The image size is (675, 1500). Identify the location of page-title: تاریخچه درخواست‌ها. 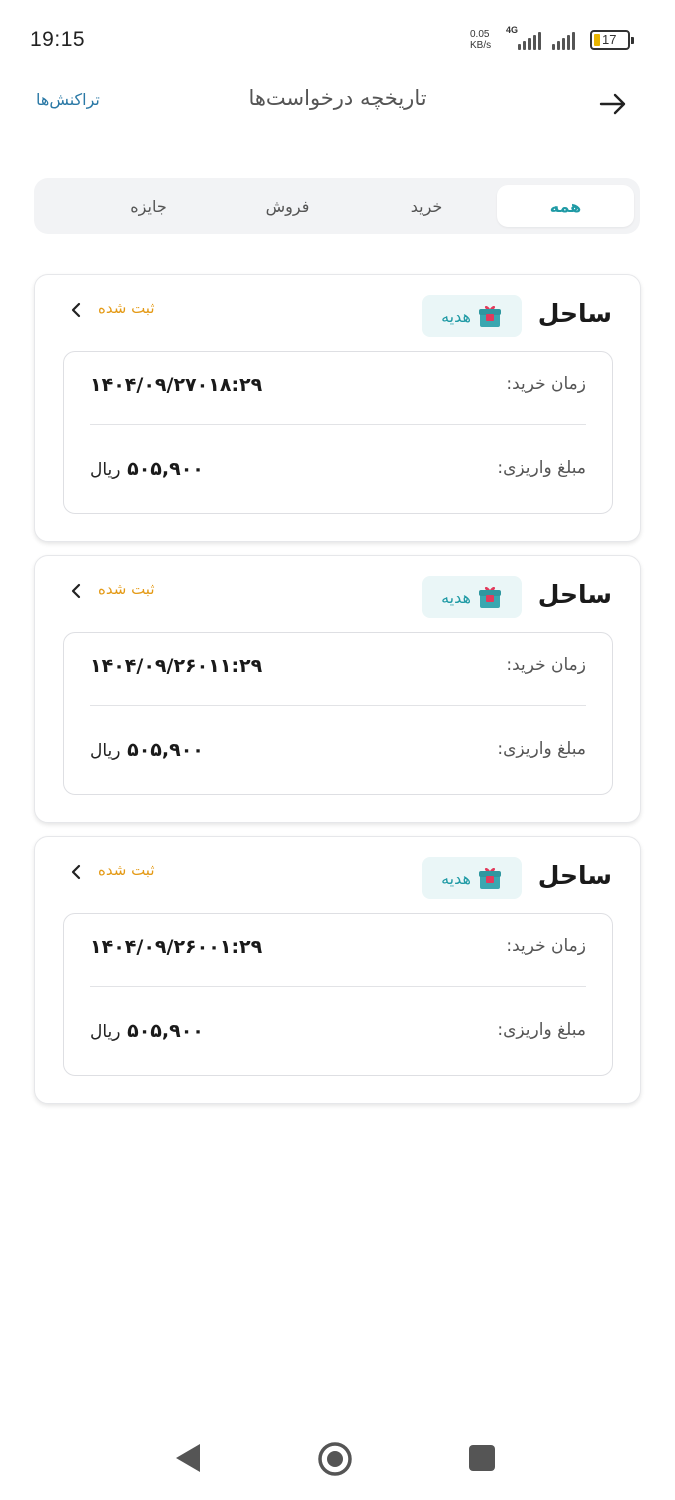
(337, 98).